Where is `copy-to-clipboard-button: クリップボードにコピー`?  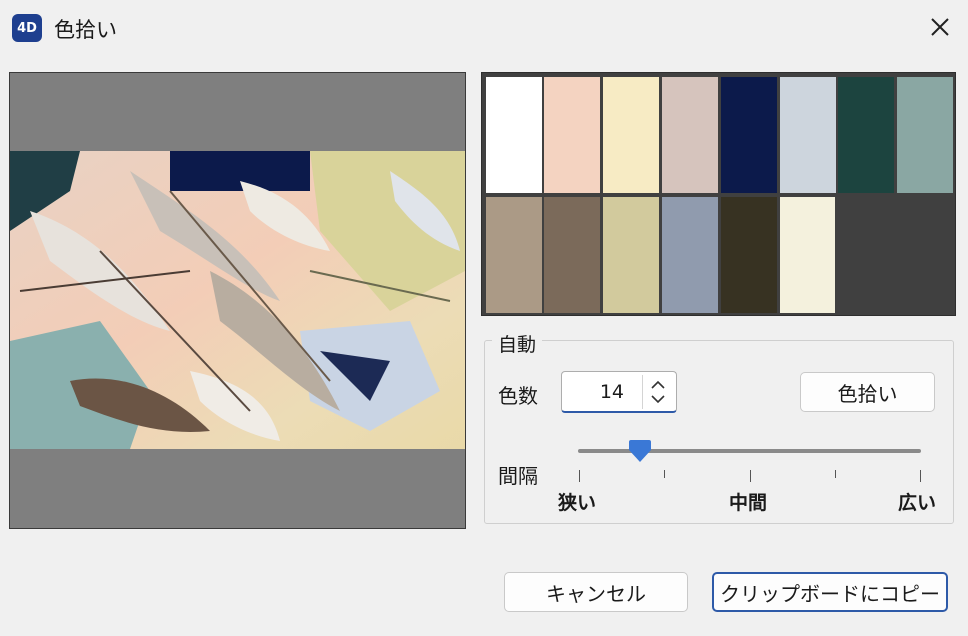 copy-to-clipboard-button: クリップボードにコピー is located at coordinates (830, 592).